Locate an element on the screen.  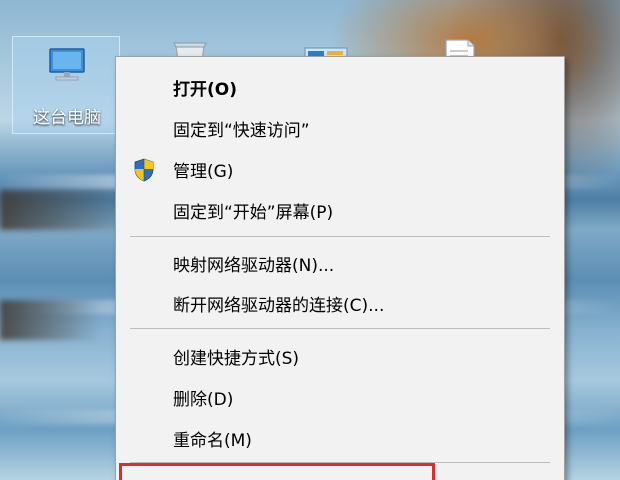
uac-shield-icon is located at coordinates (144, 170).